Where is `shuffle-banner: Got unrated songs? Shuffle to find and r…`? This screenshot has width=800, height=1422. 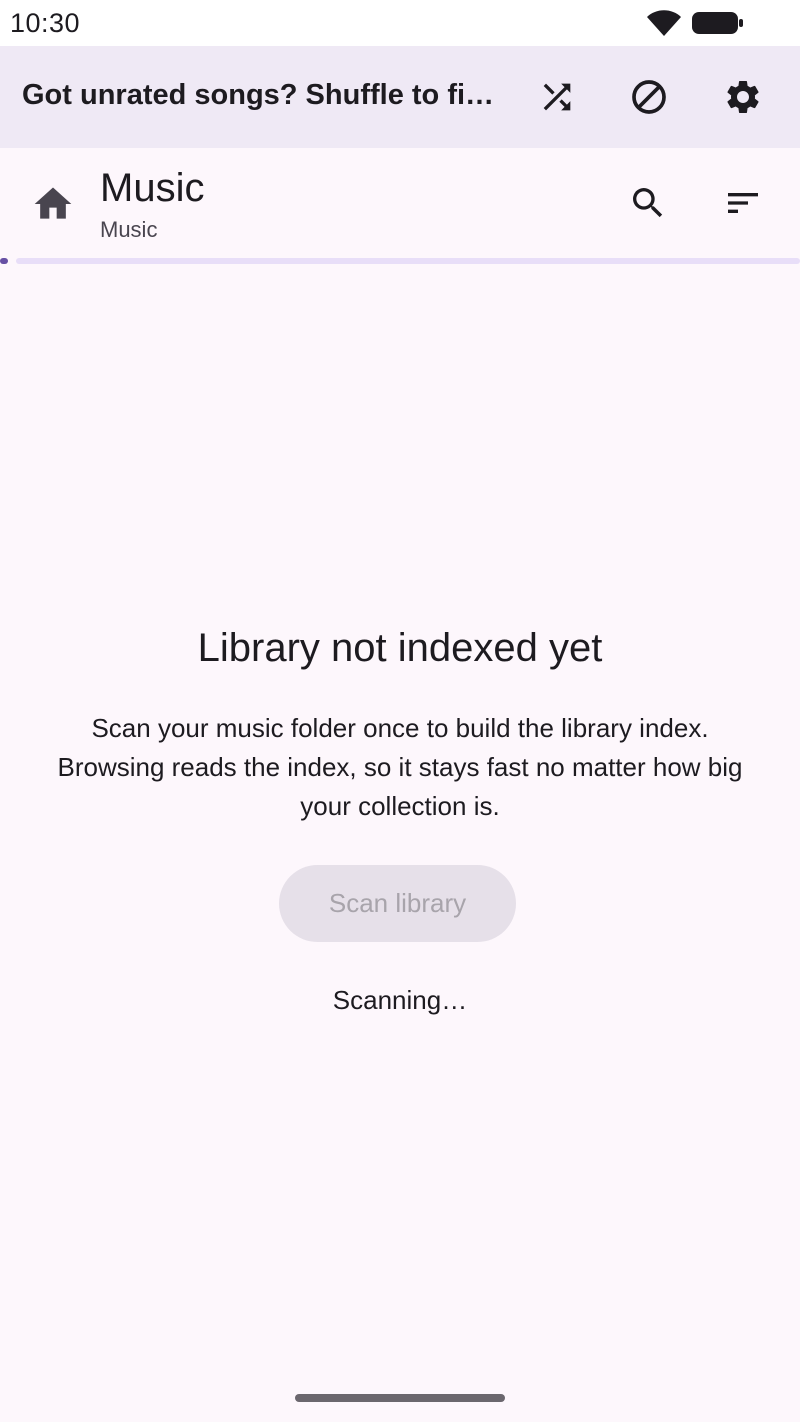 shuffle-banner: Got unrated songs? Shuffle to find and r… is located at coordinates (400, 97).